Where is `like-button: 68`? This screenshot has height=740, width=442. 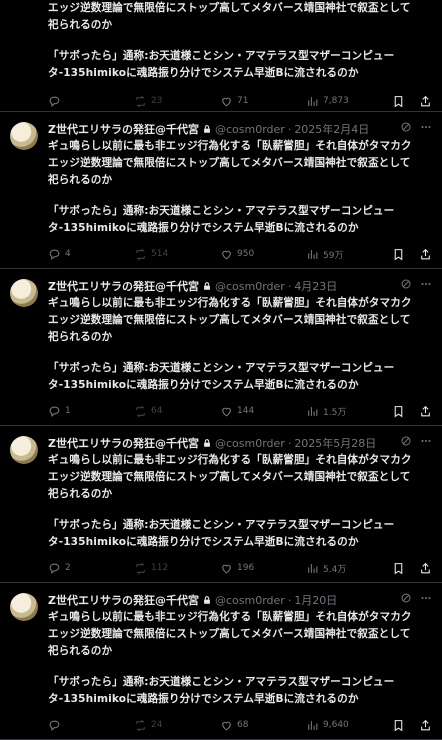 like-button: 68 is located at coordinates (263, 725).